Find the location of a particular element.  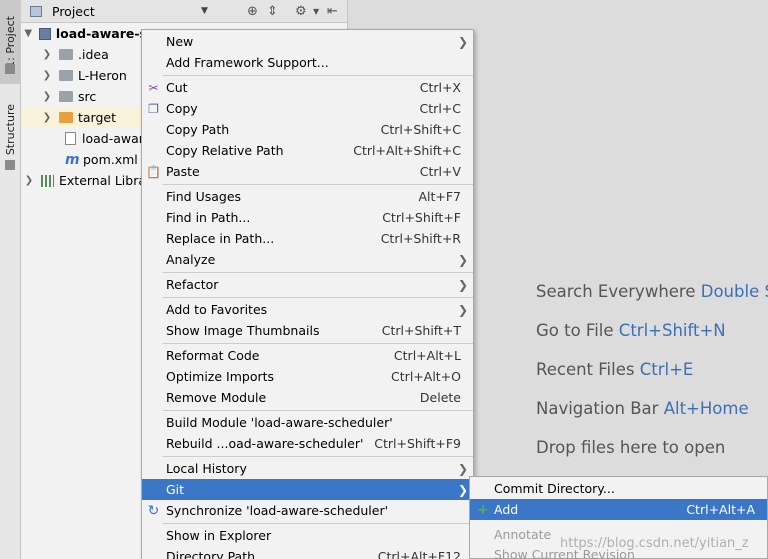

menu-item-new: New ❯ is located at coordinates (307, 41).